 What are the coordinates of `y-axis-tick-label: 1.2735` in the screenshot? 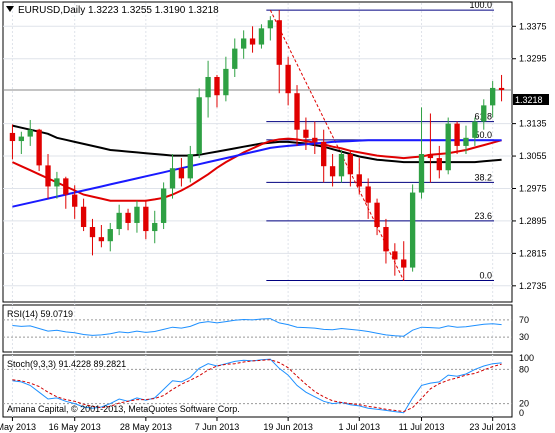 It's located at (533, 286).